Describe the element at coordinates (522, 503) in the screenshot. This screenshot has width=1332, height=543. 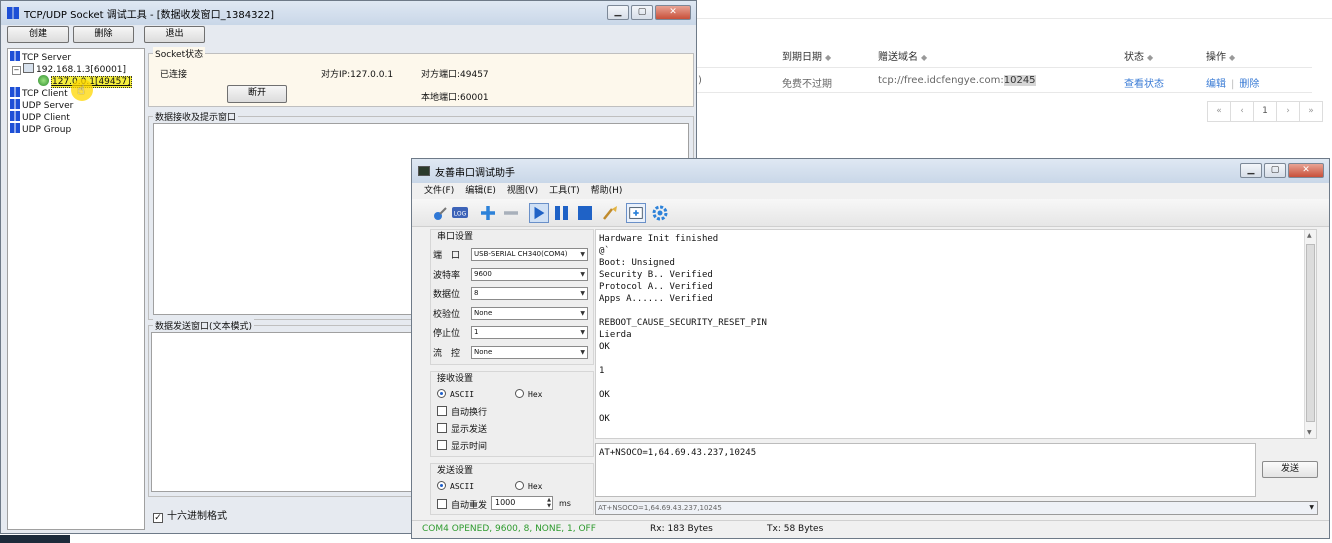
I see `resend-interval-input: 1000 ▲ ▼` at that location.